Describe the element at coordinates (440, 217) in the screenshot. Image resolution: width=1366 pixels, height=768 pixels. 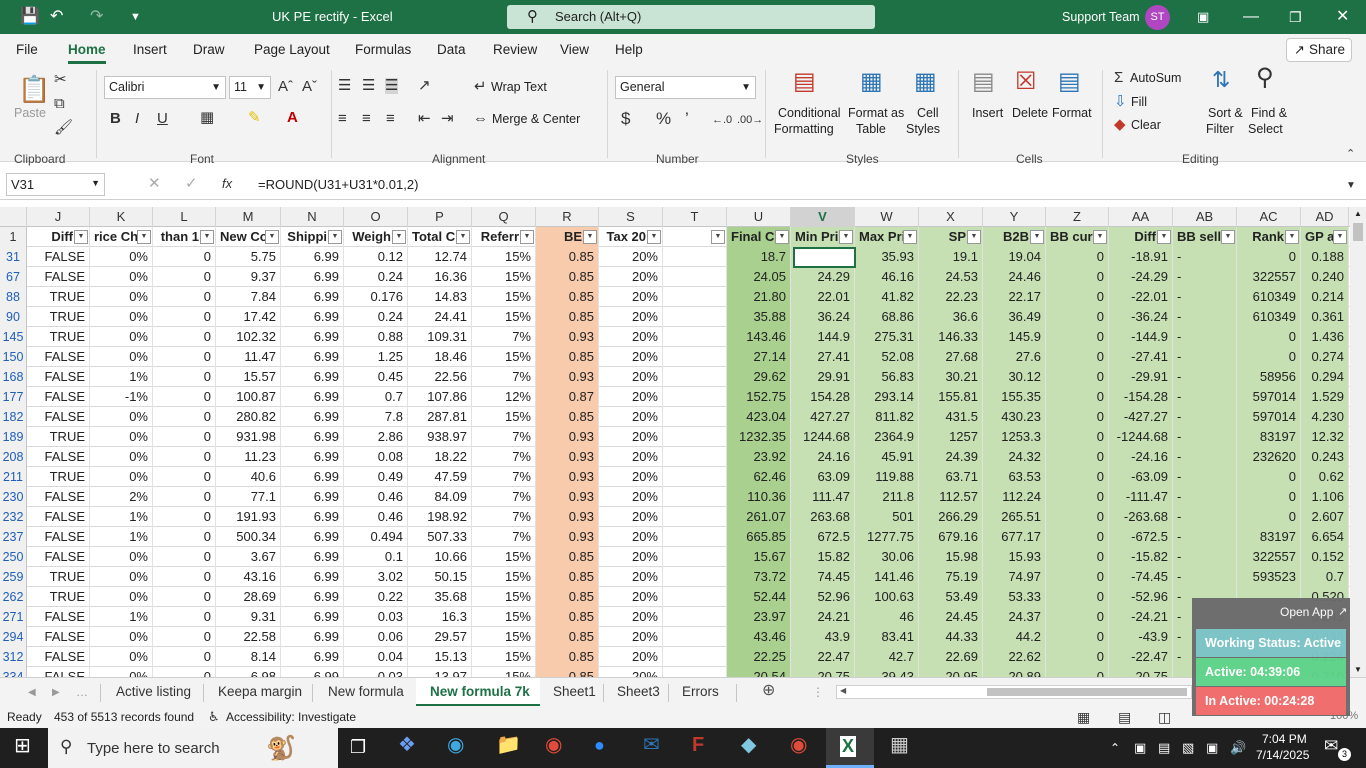
I see `column-header-p: P` at that location.